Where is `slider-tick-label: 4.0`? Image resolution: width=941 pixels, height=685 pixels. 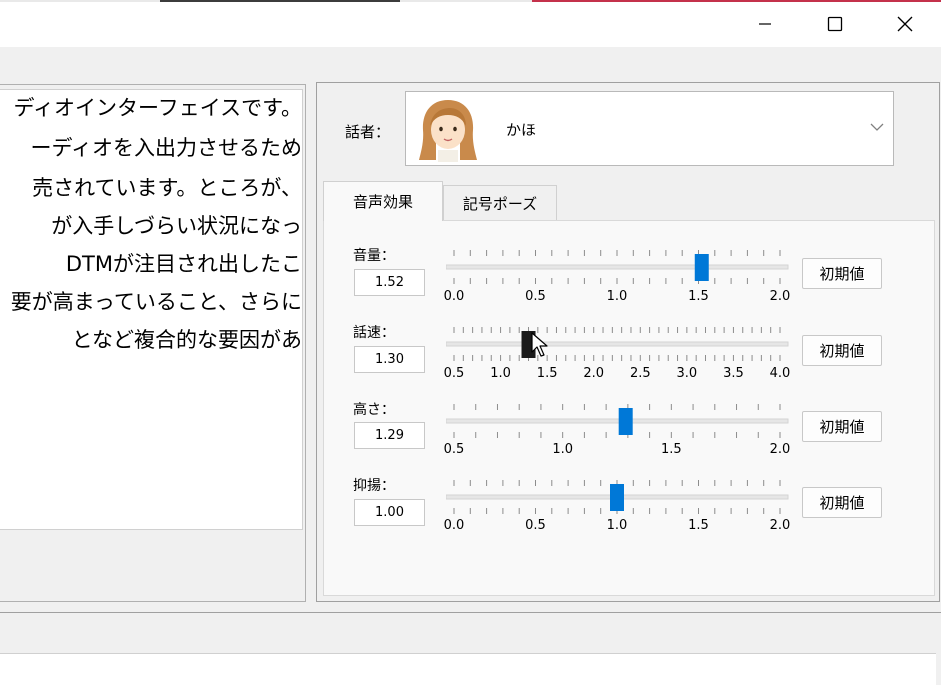 slider-tick-label: 4.0 is located at coordinates (780, 373).